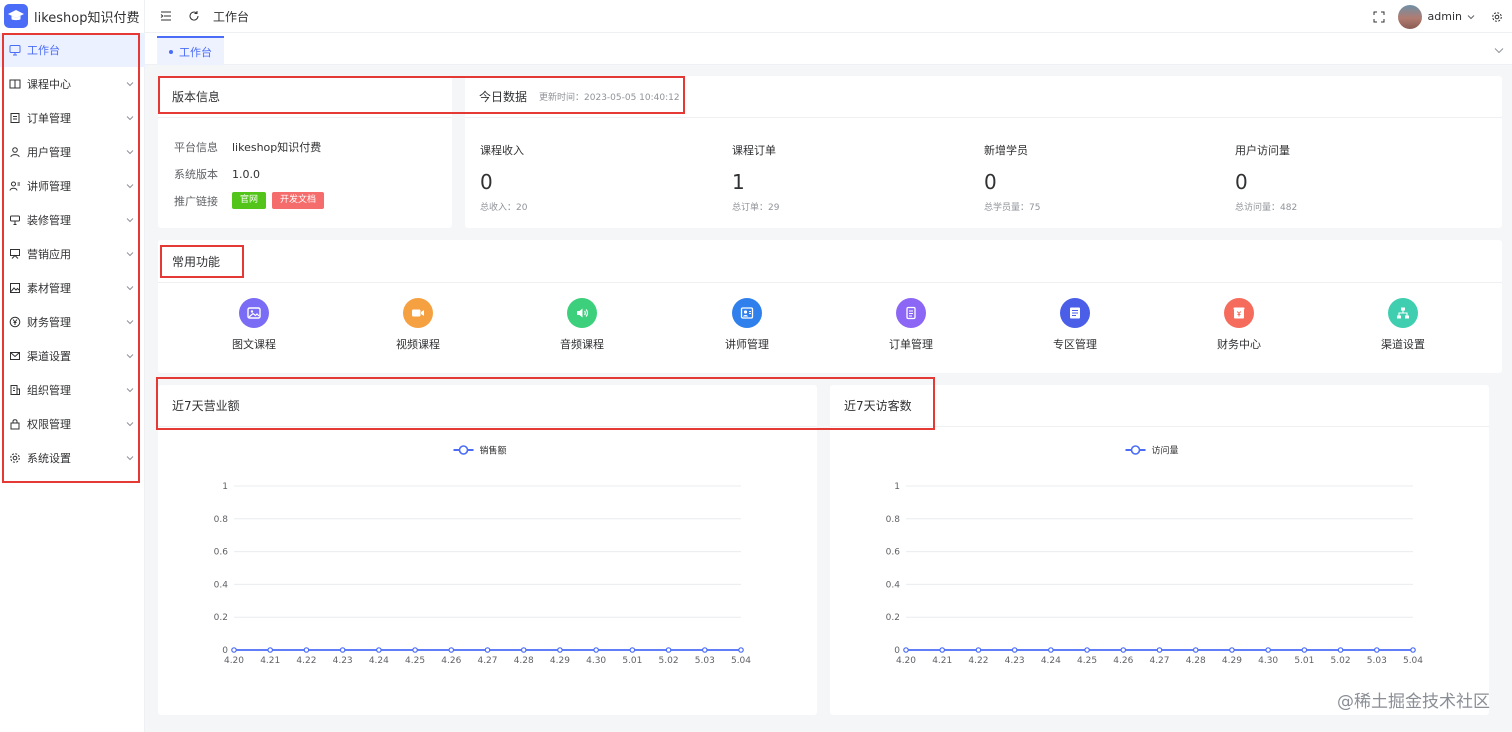 The height and width of the screenshot is (732, 1512). What do you see at coordinates (911, 344) in the screenshot?
I see `func-label: 订单管理` at bounding box center [911, 344].